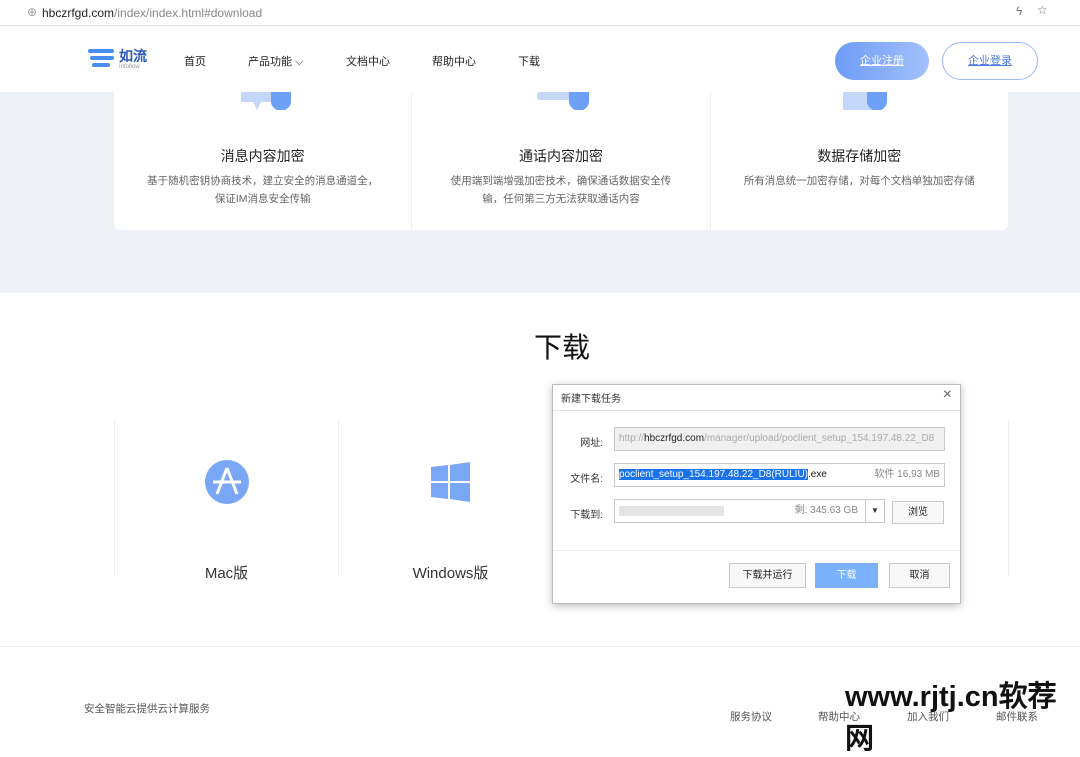 The height and width of the screenshot is (757, 1080). I want to click on footer-tagline: 安全智能云提供云计算服务, so click(147, 709).